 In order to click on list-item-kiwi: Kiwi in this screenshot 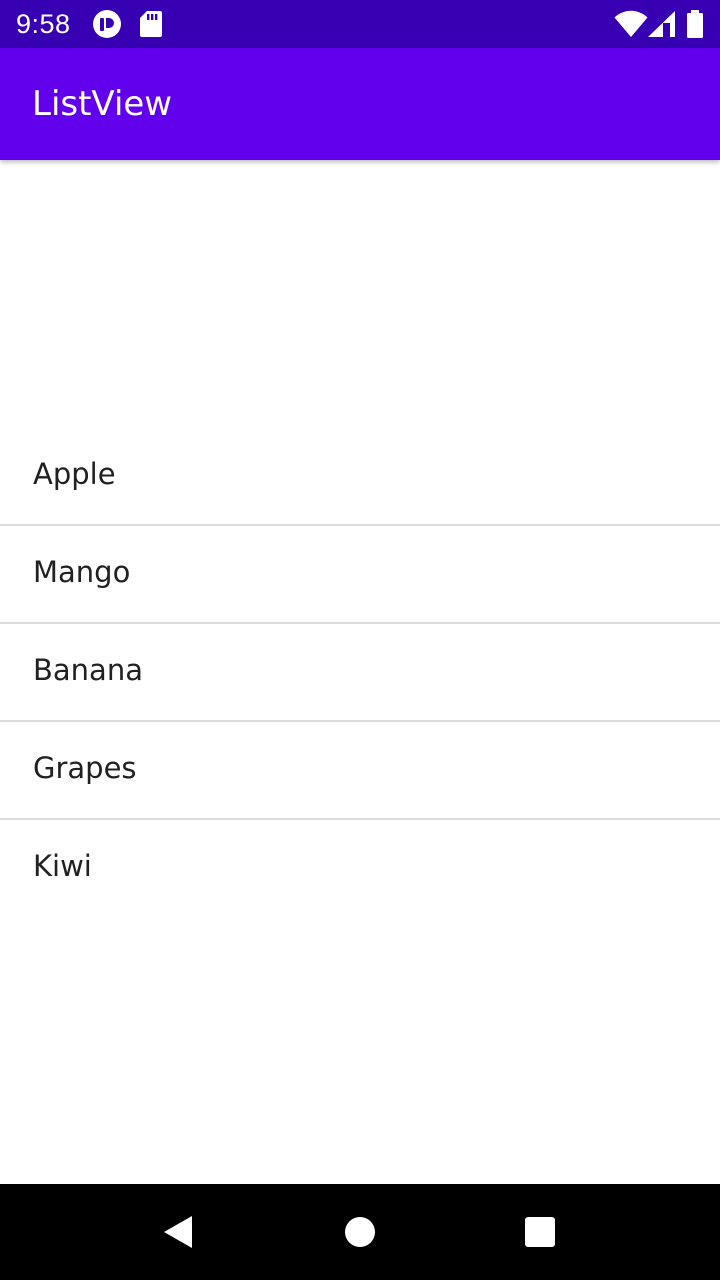, I will do `click(360, 868)`.